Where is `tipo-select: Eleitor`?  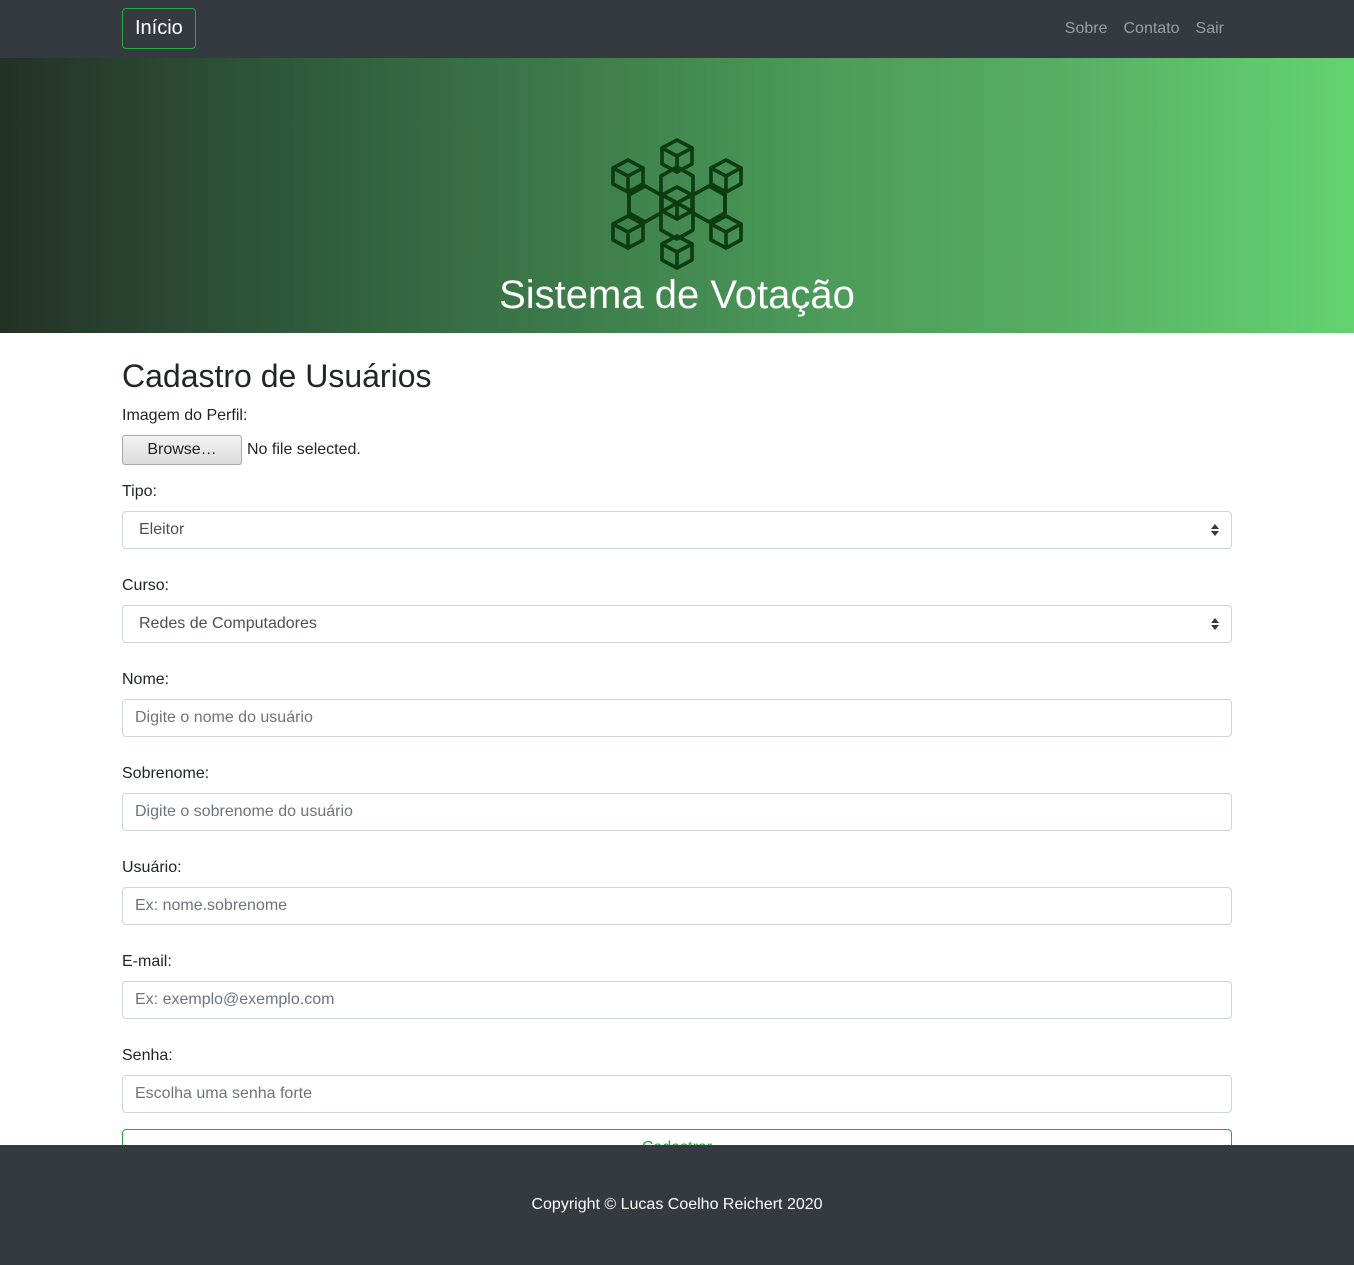
tipo-select: Eleitor is located at coordinates (677, 530).